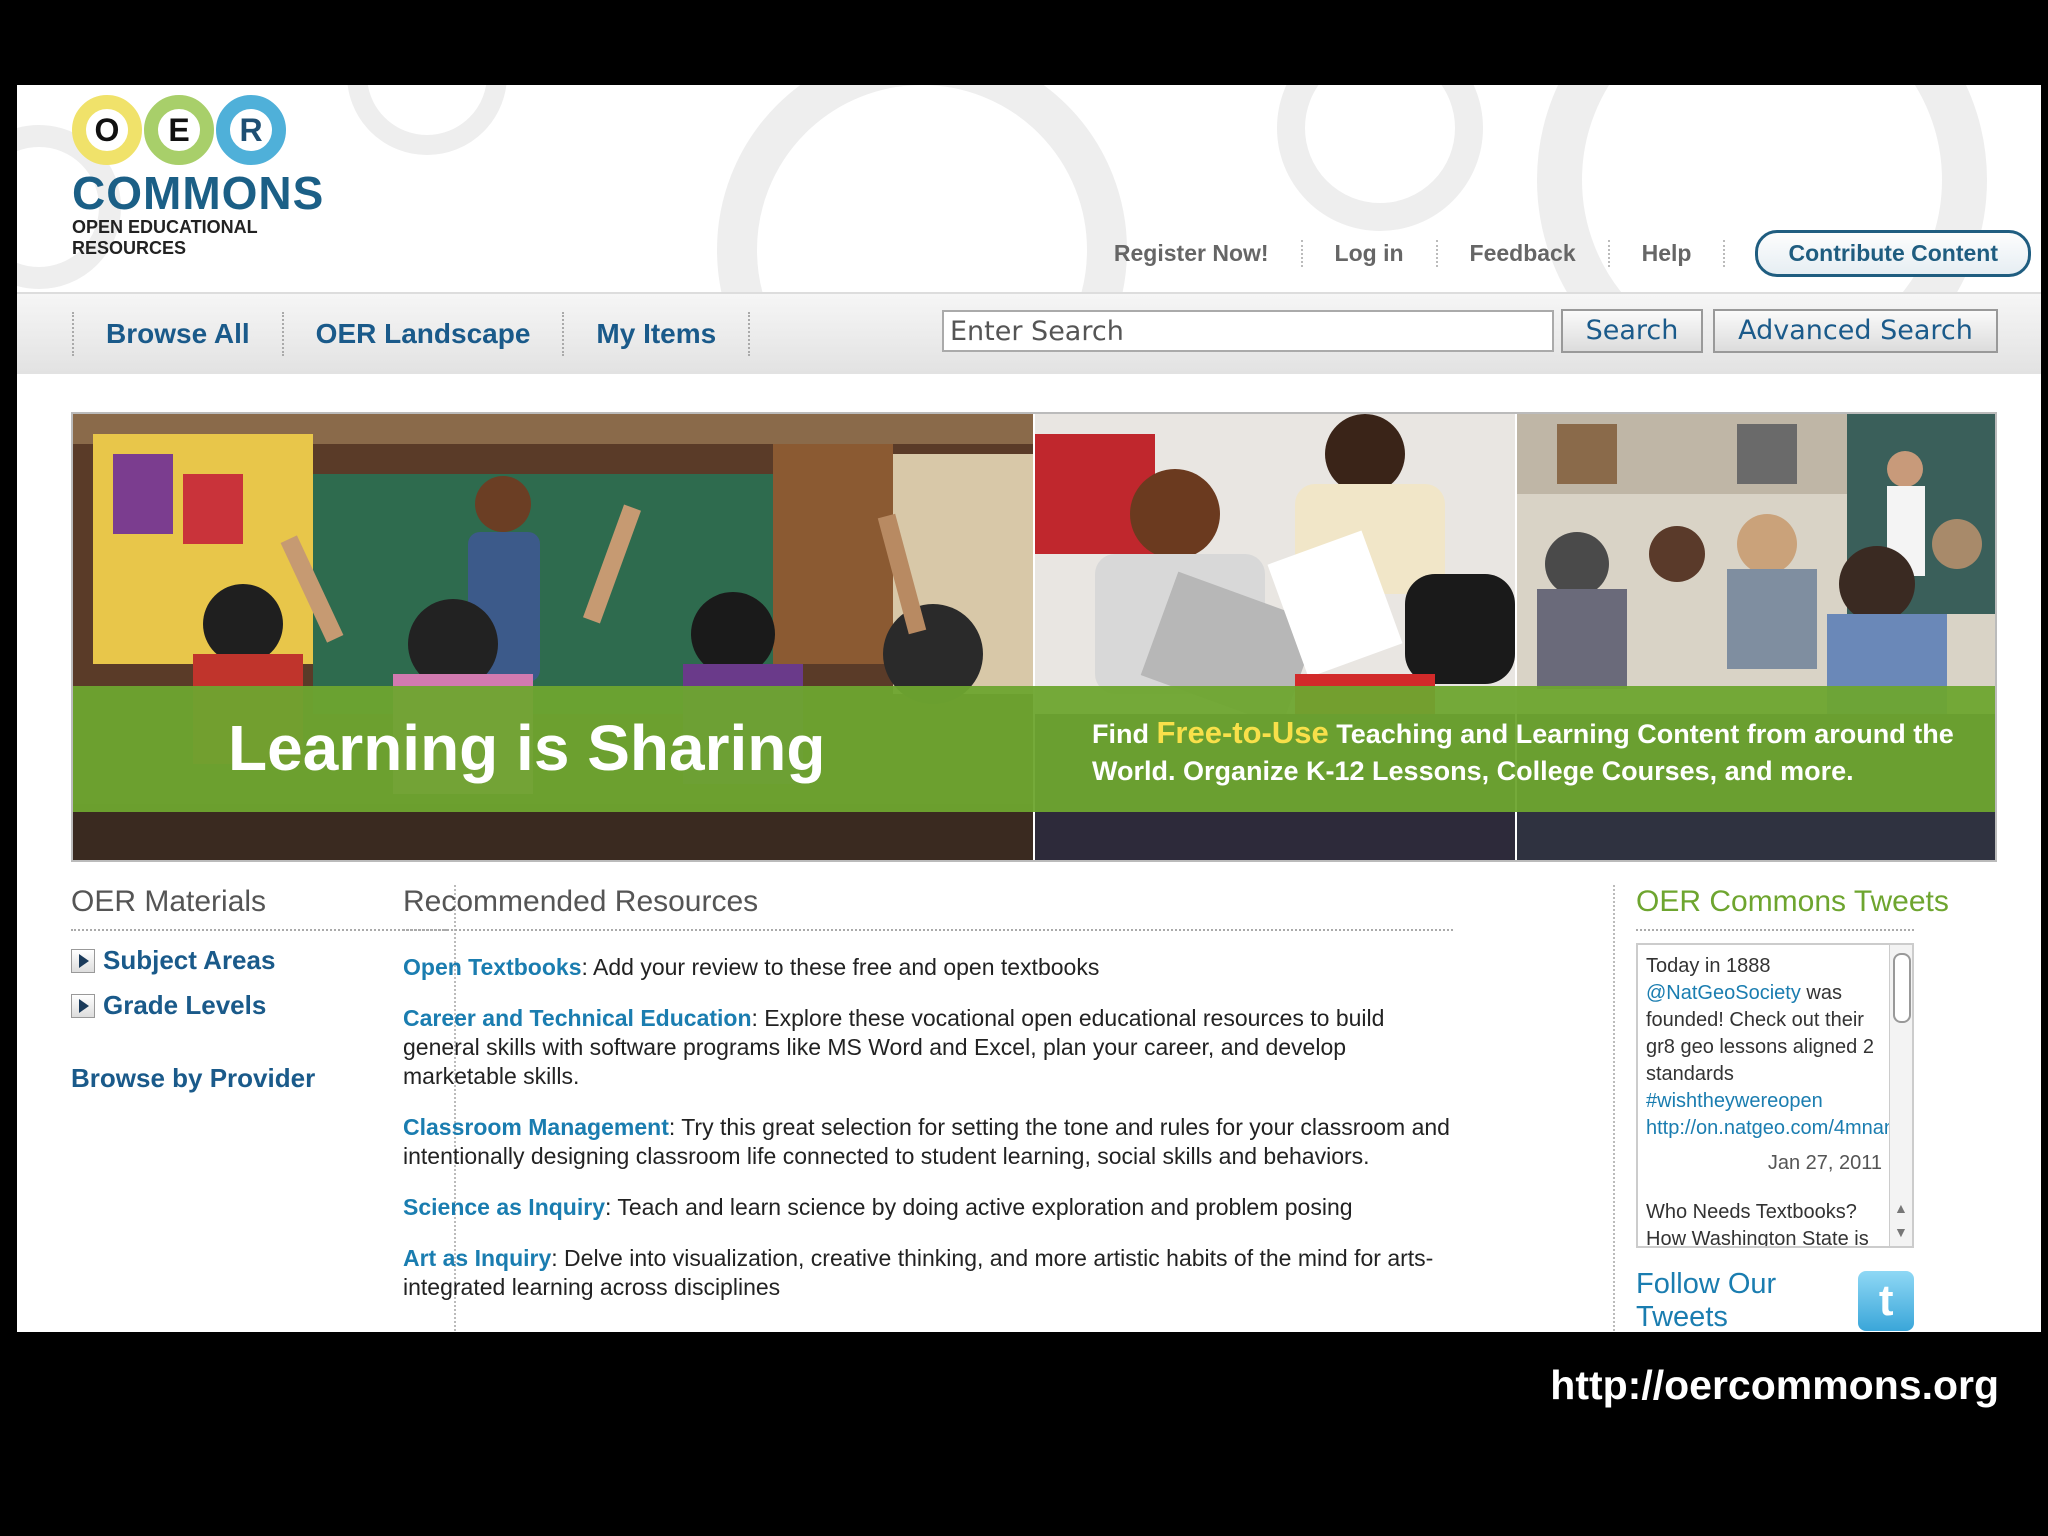  I want to click on banner-title: Learning is Sharing, so click(527, 748).